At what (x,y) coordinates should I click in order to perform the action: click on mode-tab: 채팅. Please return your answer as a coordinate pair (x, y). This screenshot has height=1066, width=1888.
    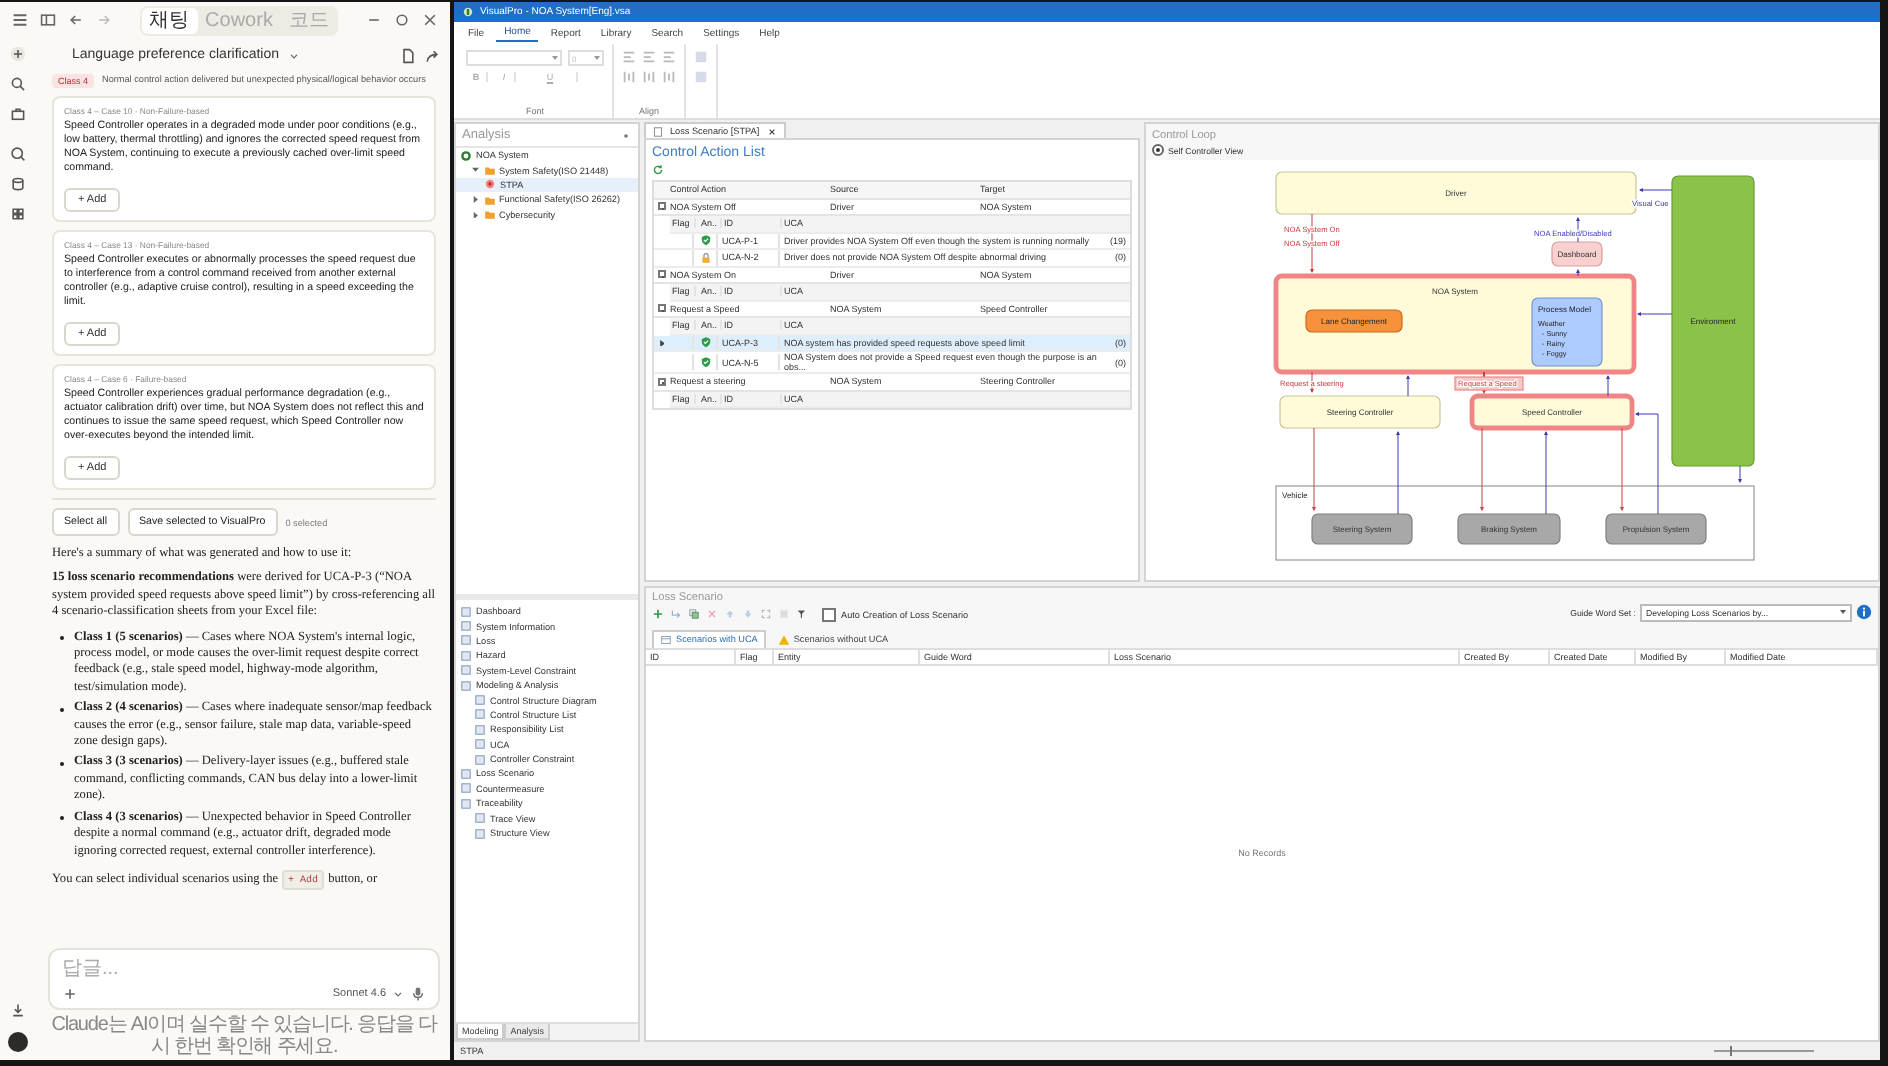
    Looking at the image, I should click on (169, 20).